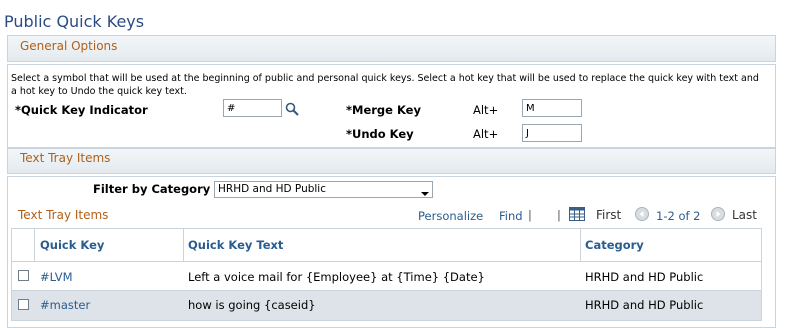 The width and height of the screenshot is (785, 328). Describe the element at coordinates (642, 213) in the screenshot. I see `prev-arrow-icon` at that location.